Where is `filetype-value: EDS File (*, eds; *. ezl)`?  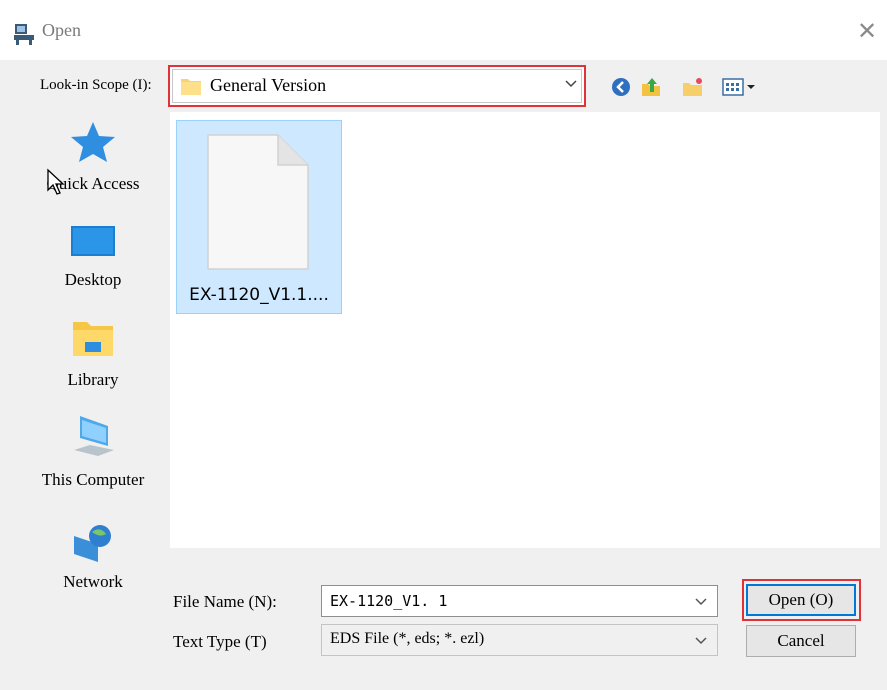
filetype-value: EDS File (*, eds; *. ezl) is located at coordinates (407, 638).